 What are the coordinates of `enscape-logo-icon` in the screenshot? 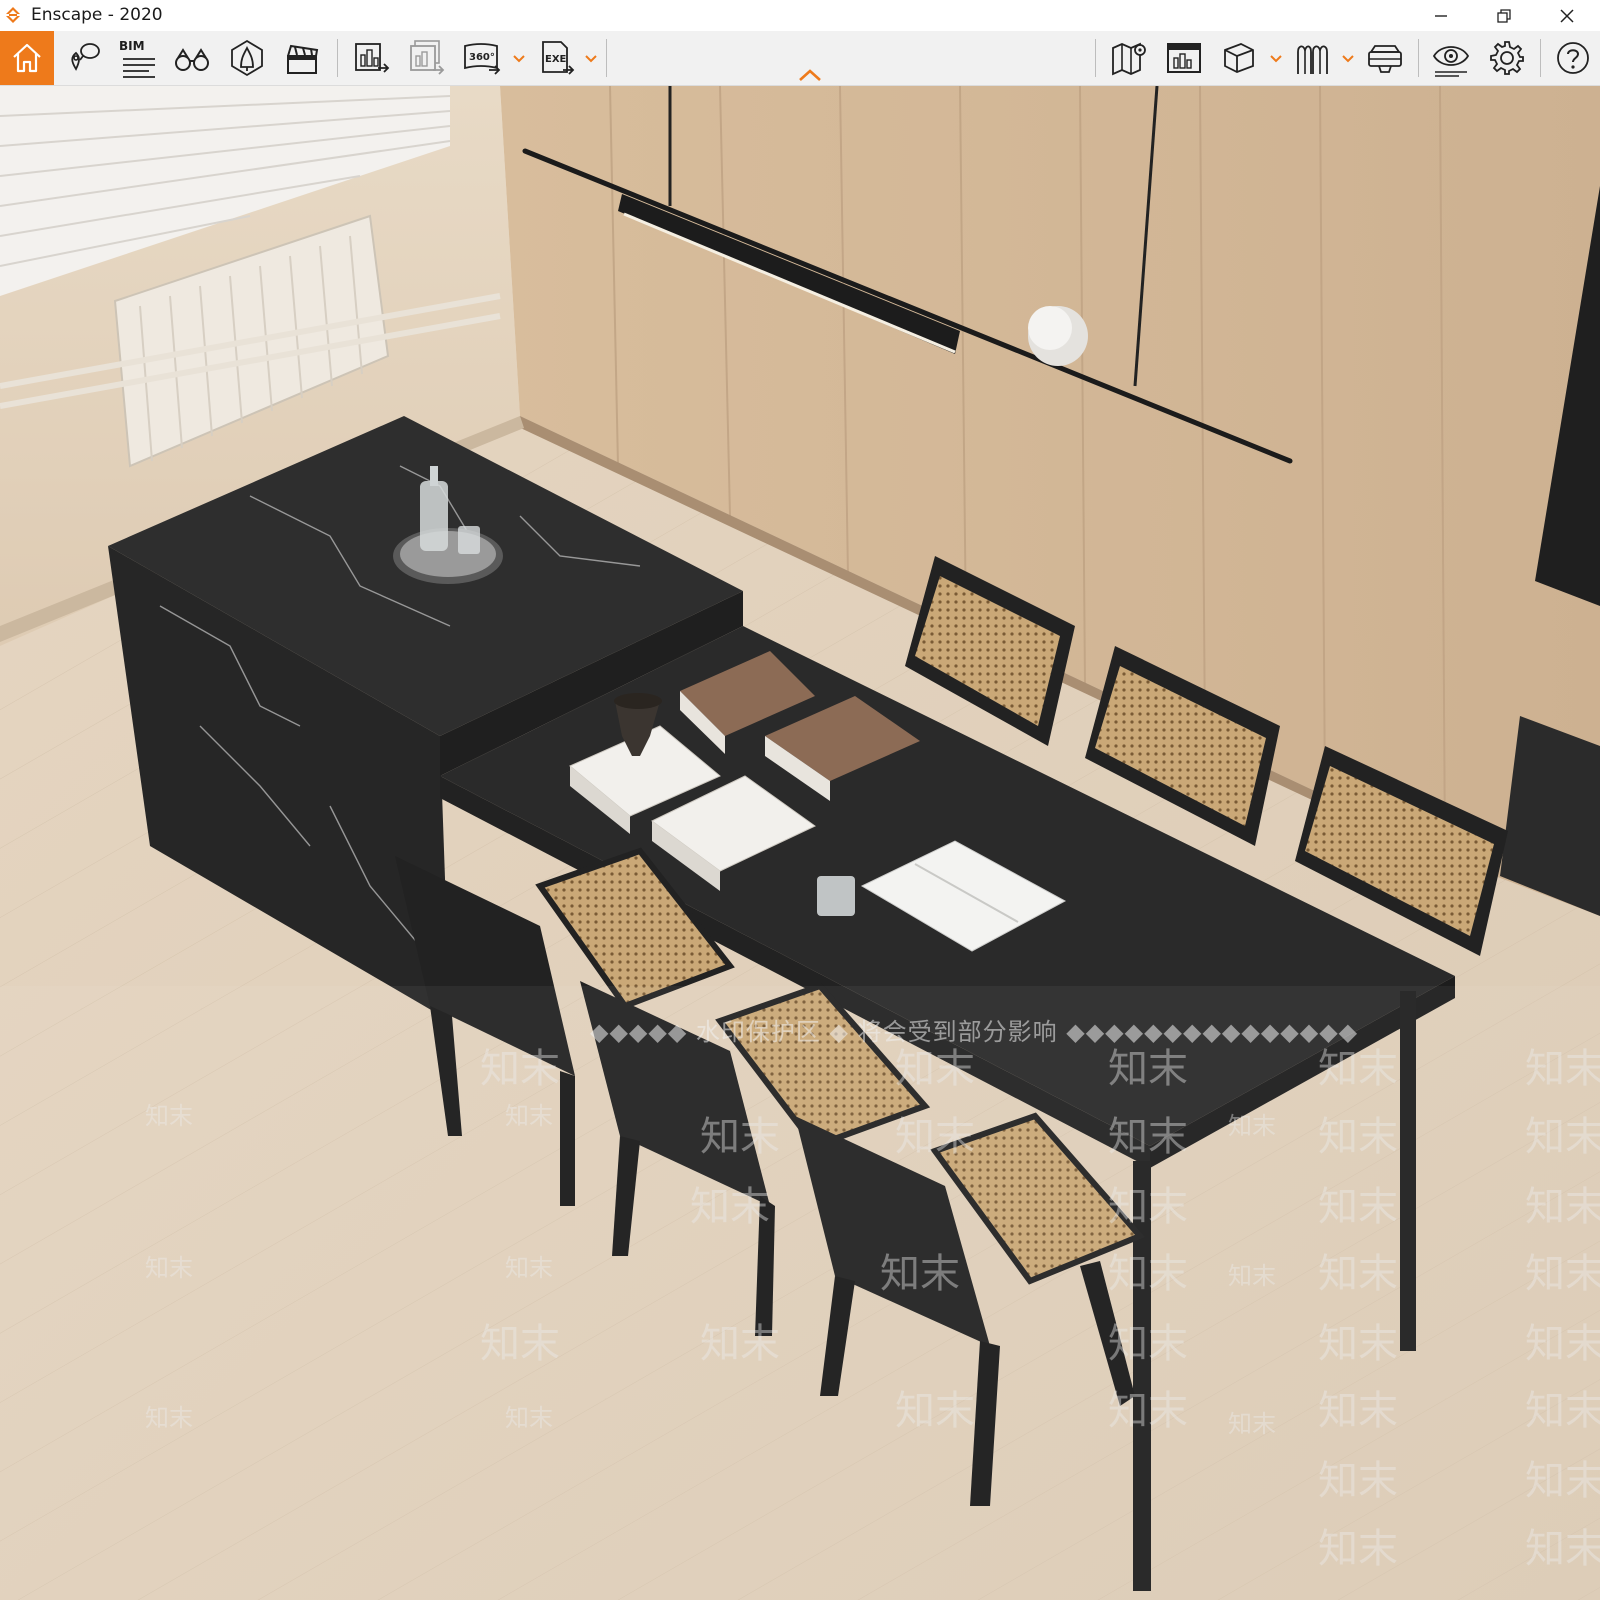 It's located at (13, 15).